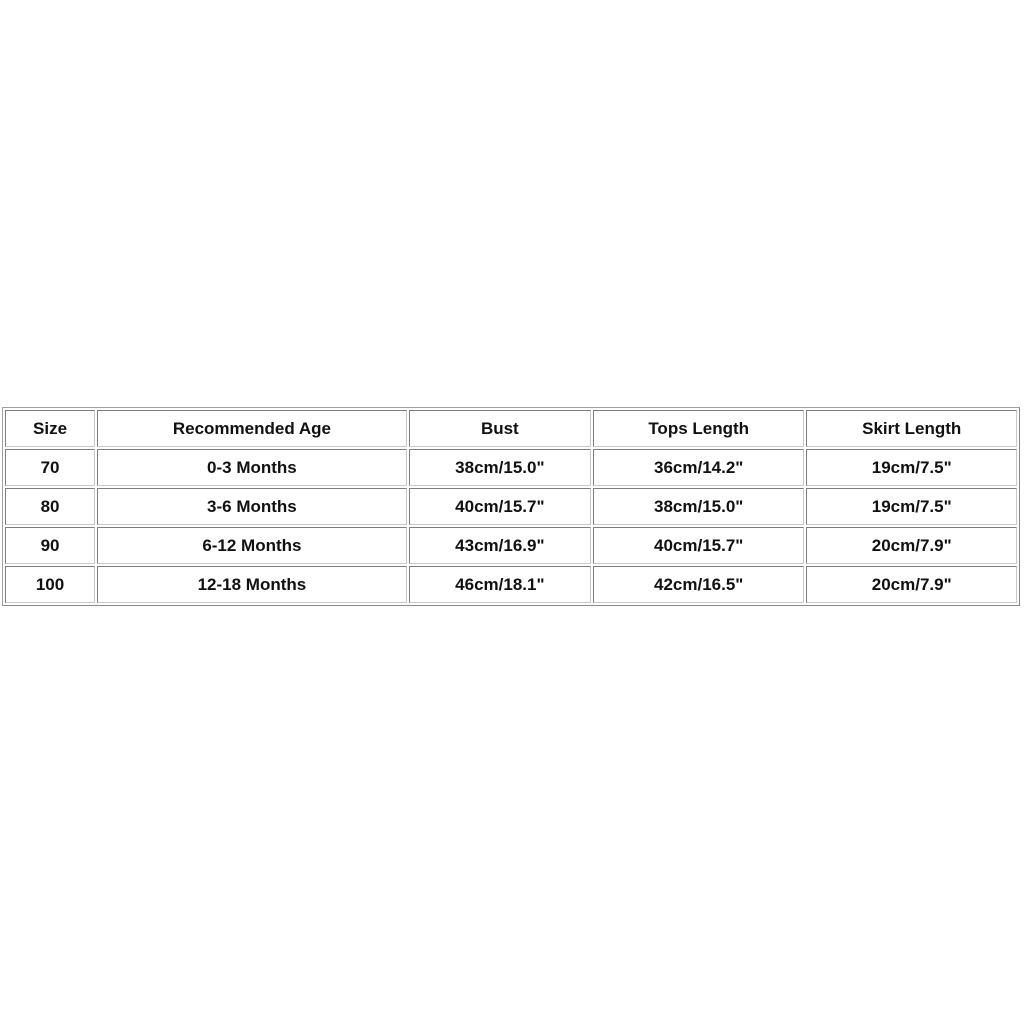  Describe the element at coordinates (50, 467) in the screenshot. I see `cell-size: 70` at that location.